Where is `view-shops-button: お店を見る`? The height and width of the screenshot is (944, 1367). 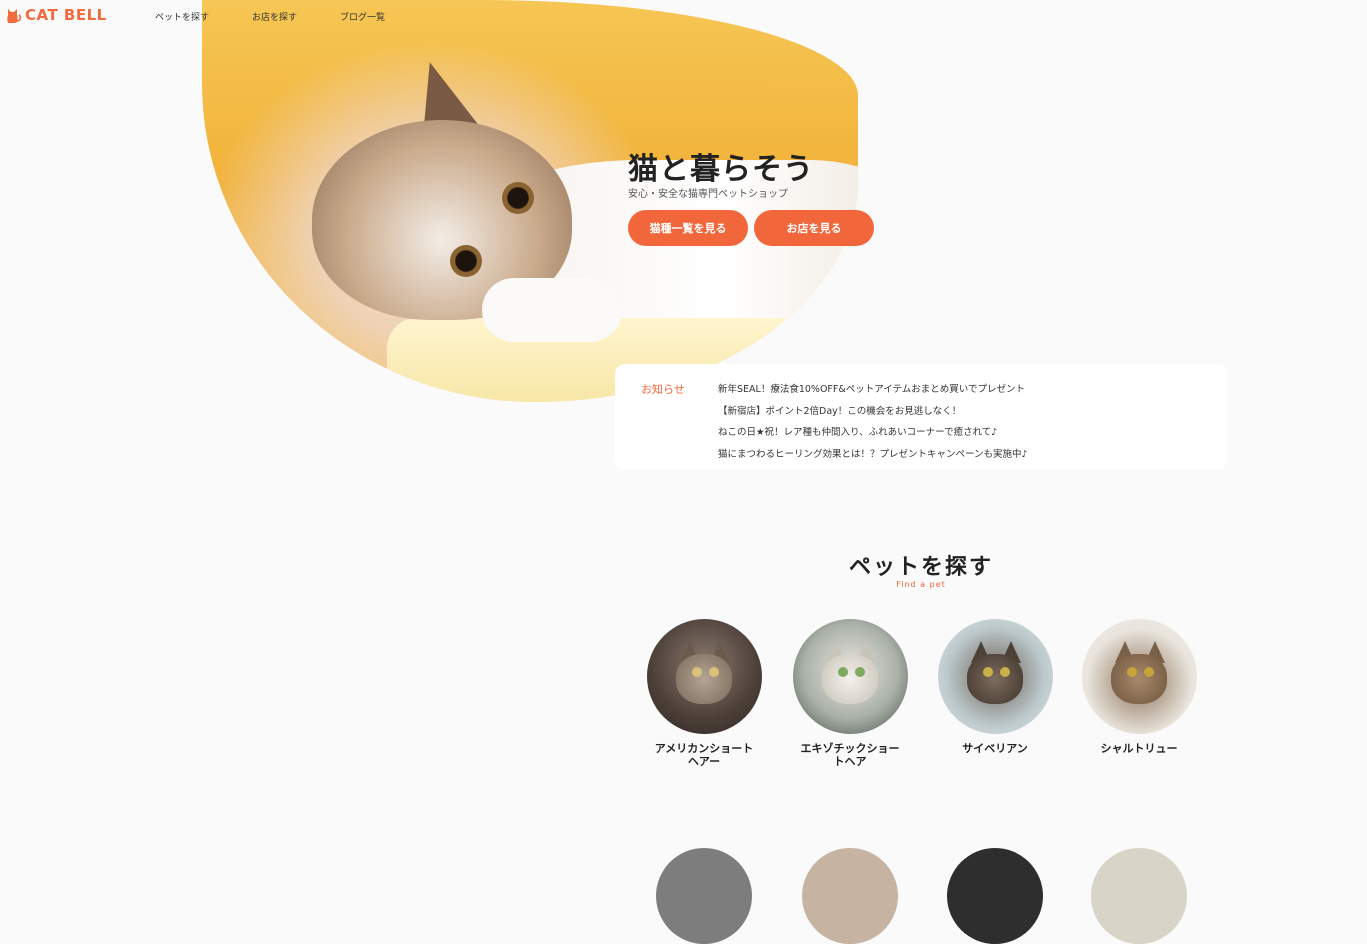 view-shops-button: お店を見る is located at coordinates (814, 228).